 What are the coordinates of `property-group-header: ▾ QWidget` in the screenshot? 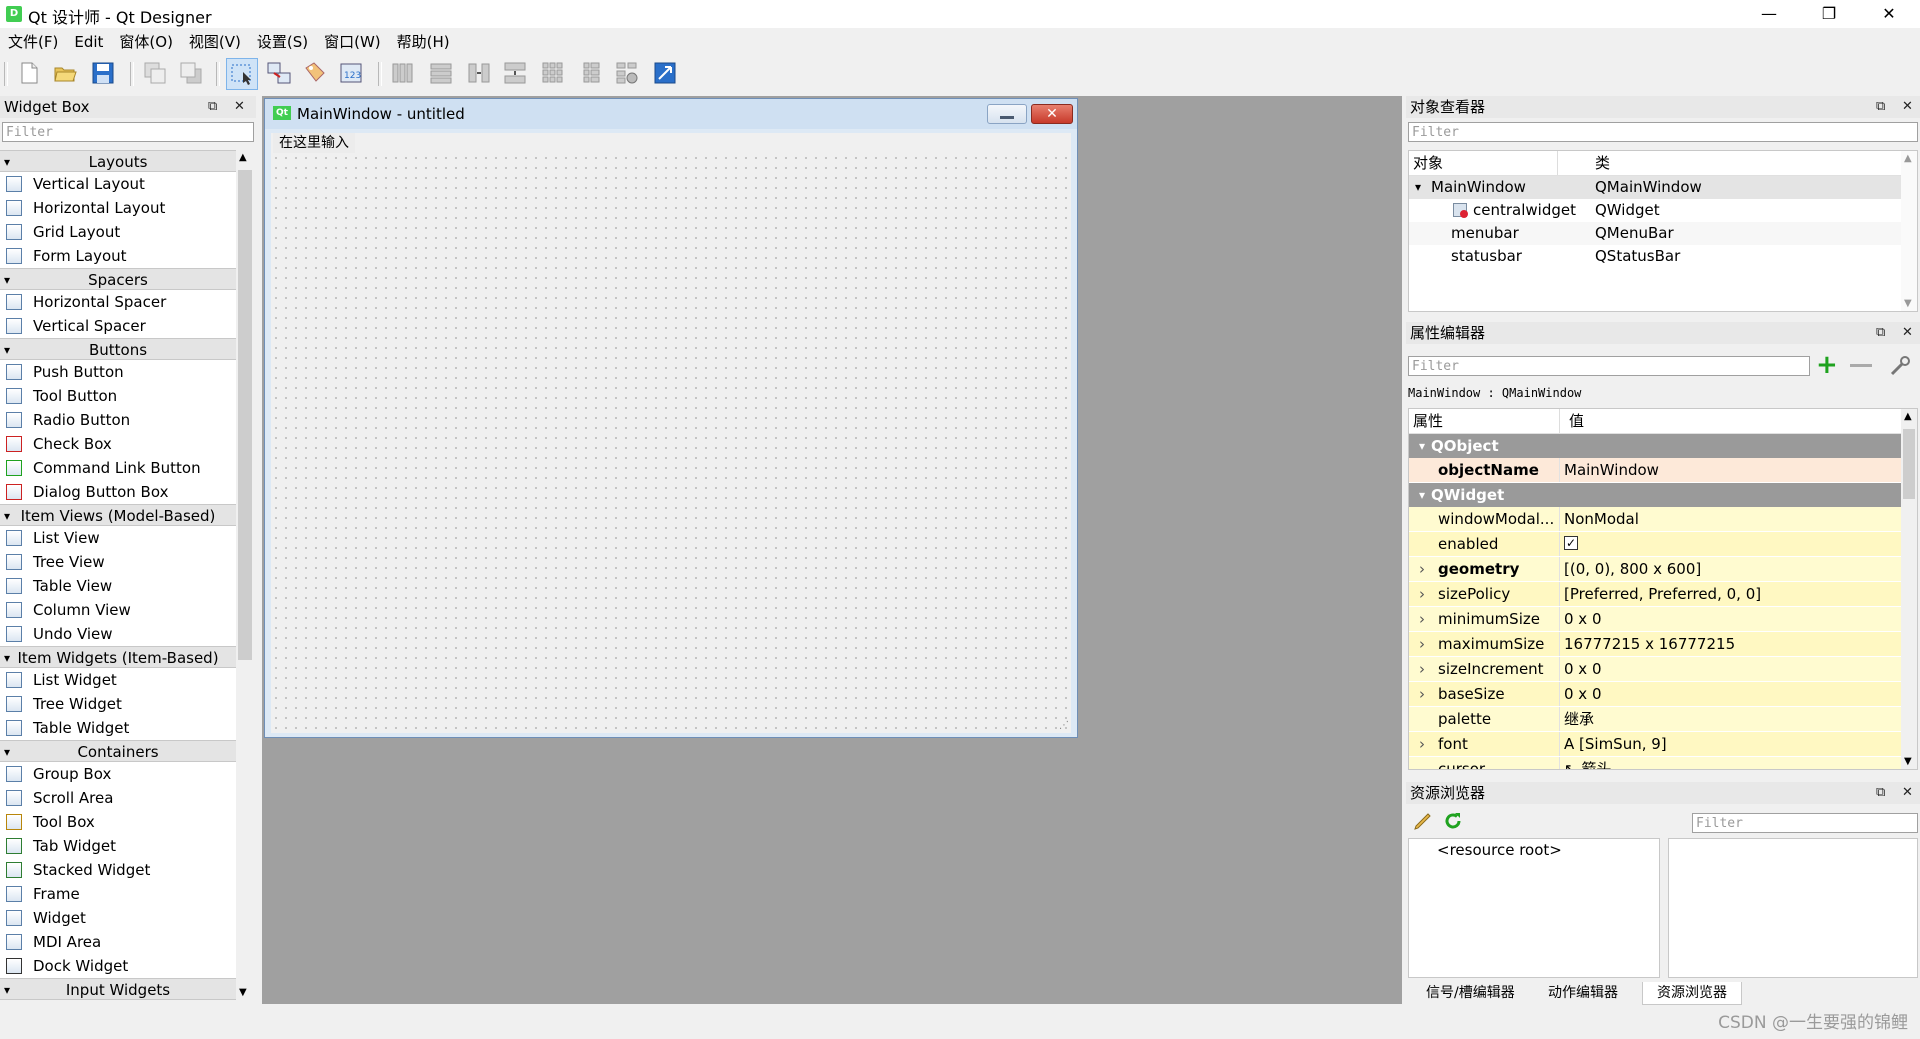 It's located at (1663, 495).